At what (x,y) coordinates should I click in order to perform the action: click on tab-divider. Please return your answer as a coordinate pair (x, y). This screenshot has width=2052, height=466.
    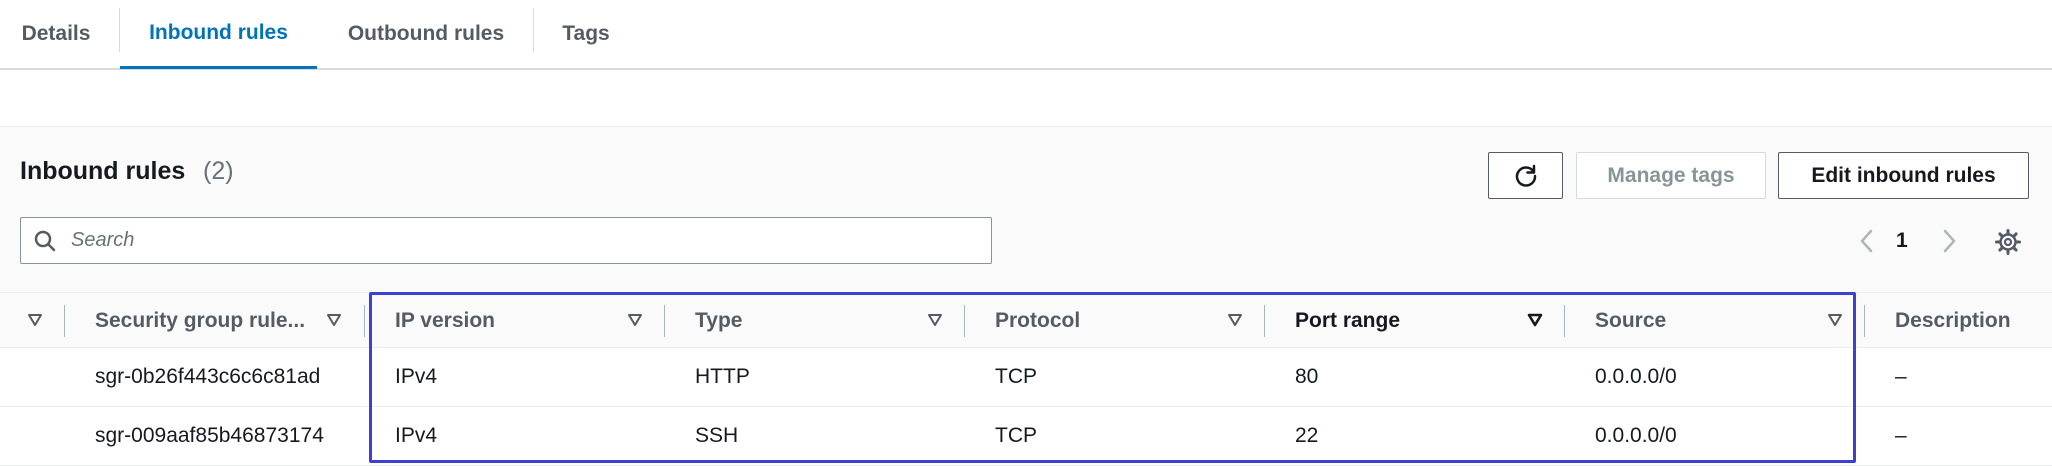
    Looking at the image, I should click on (533, 30).